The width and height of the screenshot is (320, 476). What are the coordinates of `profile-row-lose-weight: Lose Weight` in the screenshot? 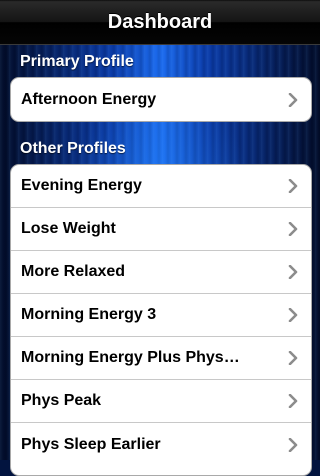 It's located at (161, 229).